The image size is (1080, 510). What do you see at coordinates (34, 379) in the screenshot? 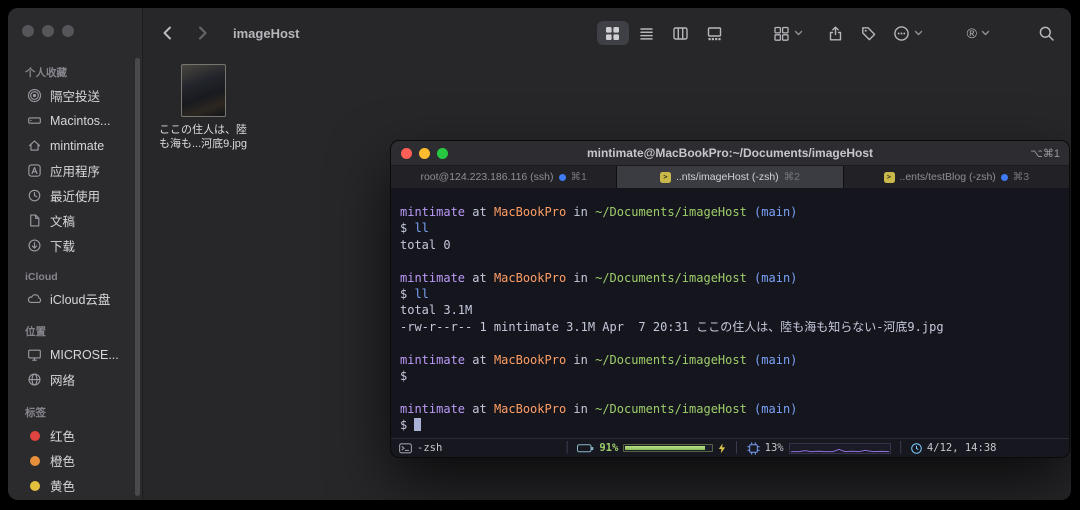
I see `globe-icon` at bounding box center [34, 379].